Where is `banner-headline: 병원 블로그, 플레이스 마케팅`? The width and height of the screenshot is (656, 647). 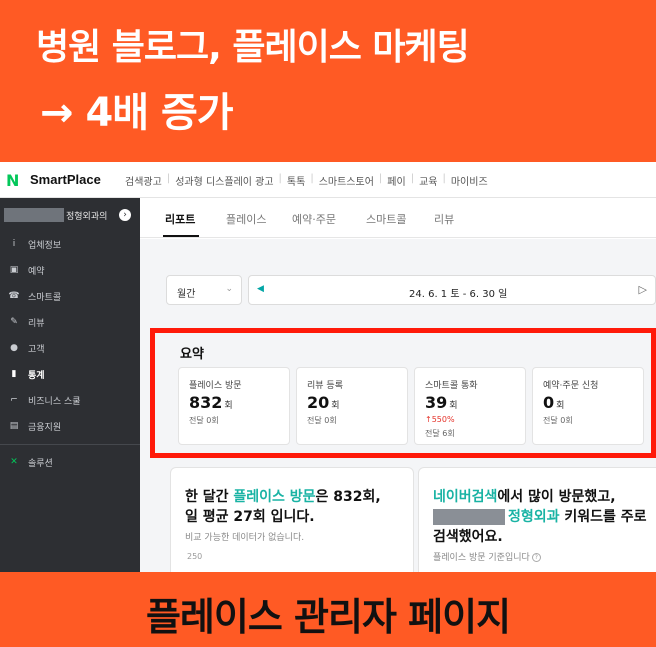
banner-headline: 병원 블로그, 플레이스 마케팅 is located at coordinates (253, 47).